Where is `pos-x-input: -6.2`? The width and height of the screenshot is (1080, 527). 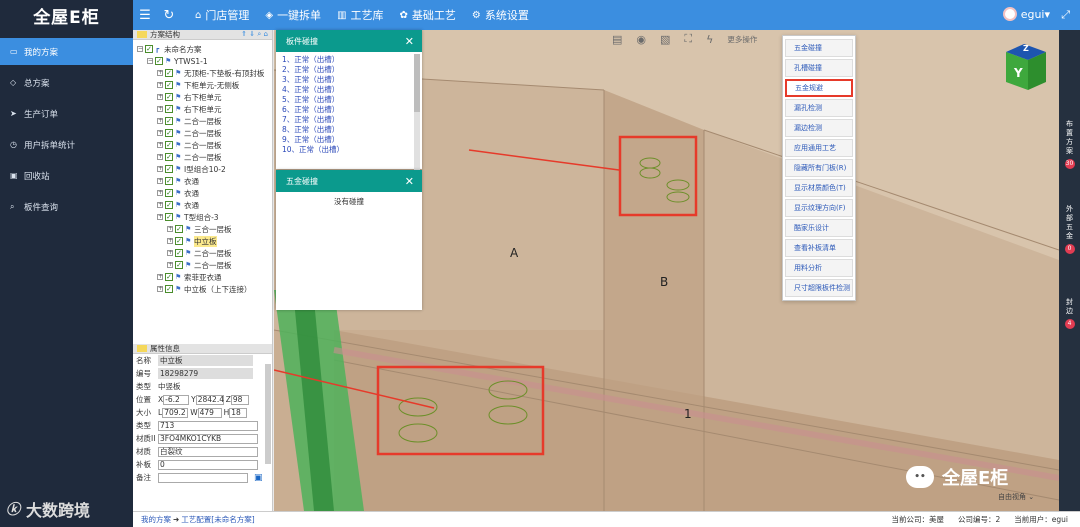
pos-x-input: -6.2 is located at coordinates (176, 399).